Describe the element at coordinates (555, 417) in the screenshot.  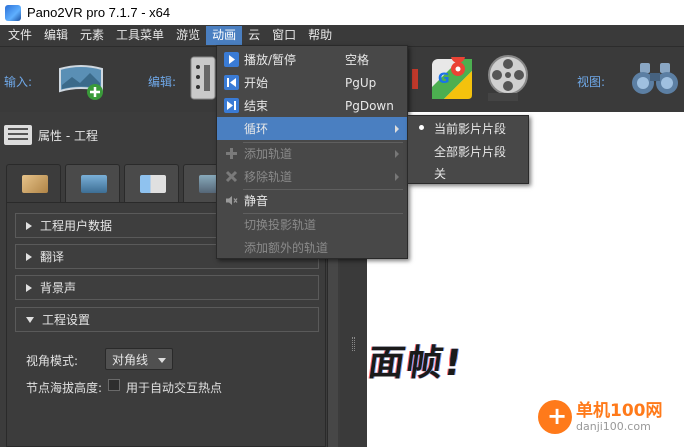
I see `watermark-logo-icon` at that location.